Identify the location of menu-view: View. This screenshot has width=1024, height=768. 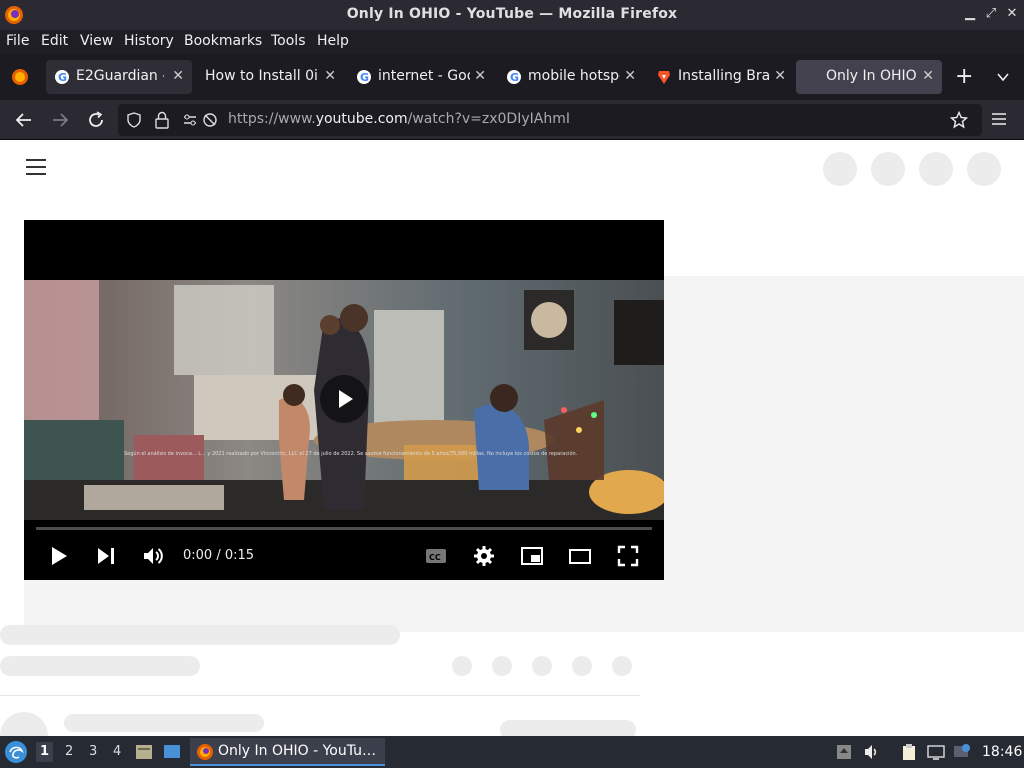
(96, 41).